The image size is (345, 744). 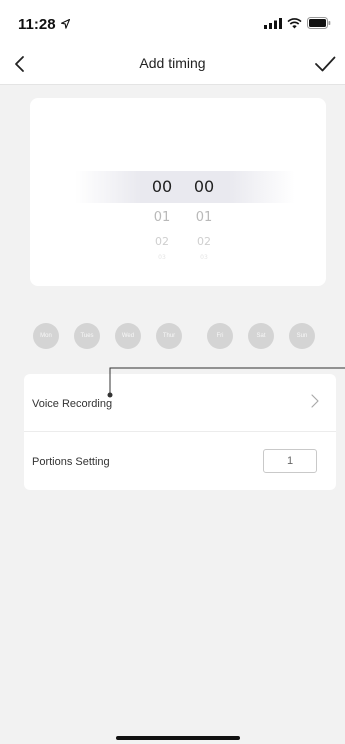 What do you see at coordinates (204, 257) in the screenshot?
I see `minute-option: 03` at bounding box center [204, 257].